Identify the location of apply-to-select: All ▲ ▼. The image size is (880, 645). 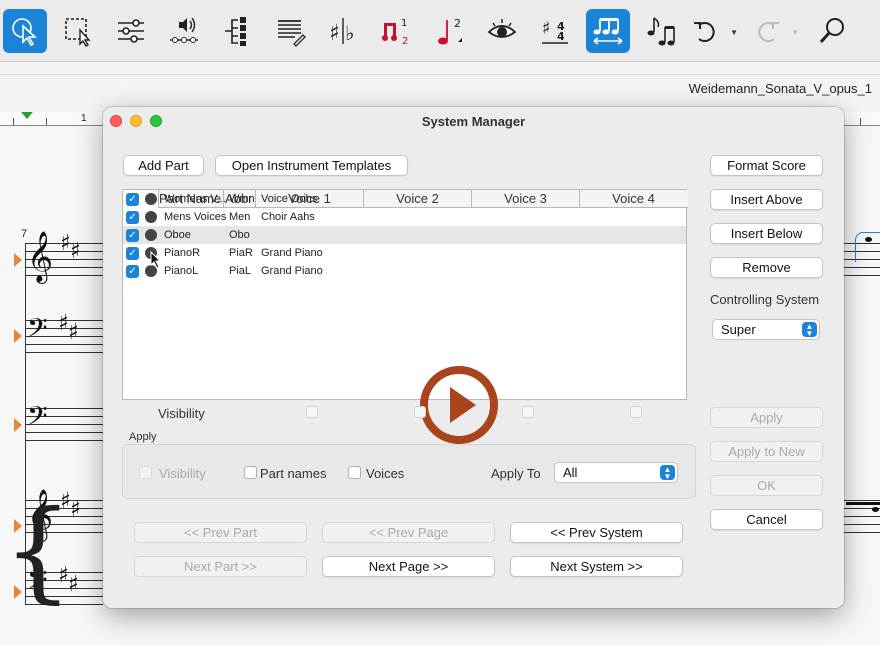
(616, 472).